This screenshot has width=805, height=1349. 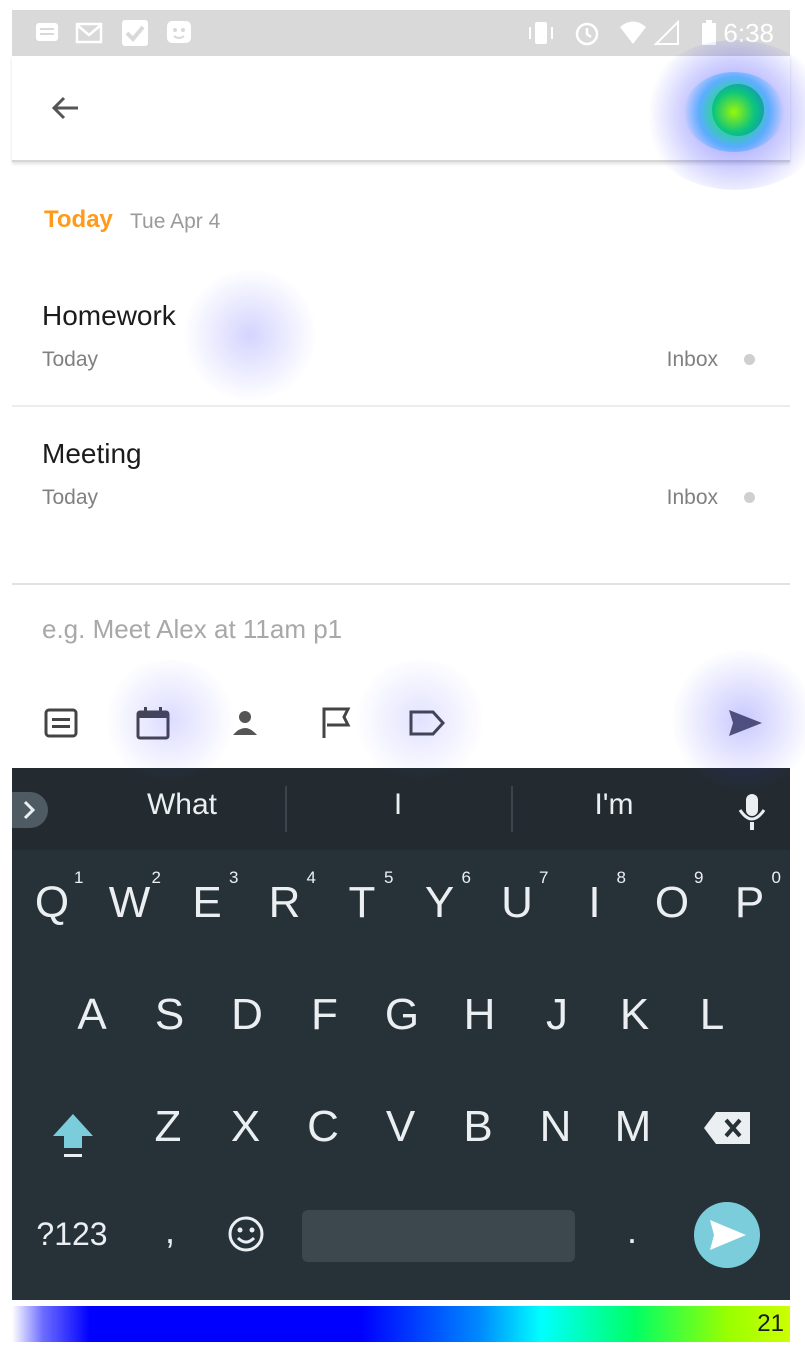 I want to click on key-hint-number: 7, so click(x=544, y=877).